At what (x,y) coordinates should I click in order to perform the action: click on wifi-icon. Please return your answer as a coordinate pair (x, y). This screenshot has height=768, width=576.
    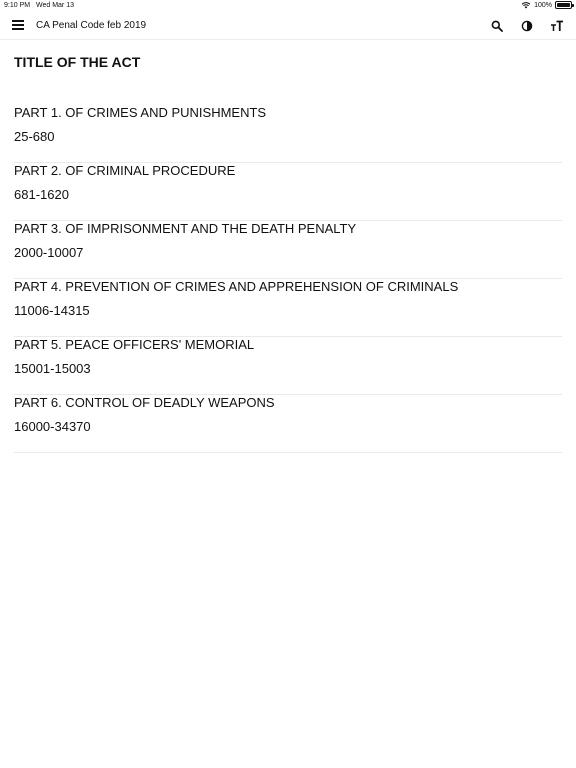
    Looking at the image, I should click on (526, 5).